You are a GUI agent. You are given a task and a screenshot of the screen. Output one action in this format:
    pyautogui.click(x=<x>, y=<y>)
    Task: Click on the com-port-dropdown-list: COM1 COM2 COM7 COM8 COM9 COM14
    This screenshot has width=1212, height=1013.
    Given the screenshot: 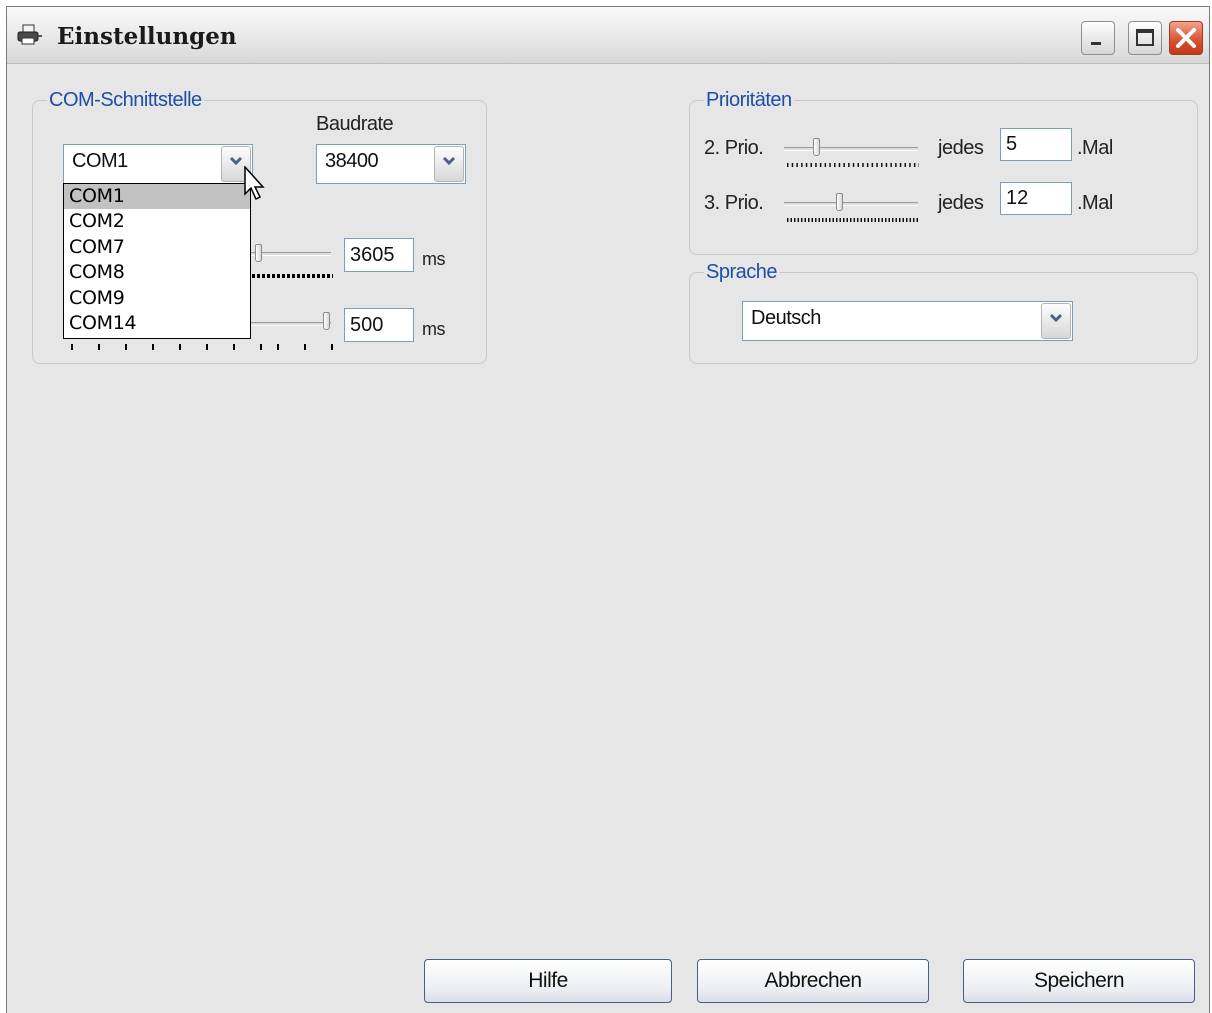 What is the action you would take?
    pyautogui.click(x=157, y=261)
    